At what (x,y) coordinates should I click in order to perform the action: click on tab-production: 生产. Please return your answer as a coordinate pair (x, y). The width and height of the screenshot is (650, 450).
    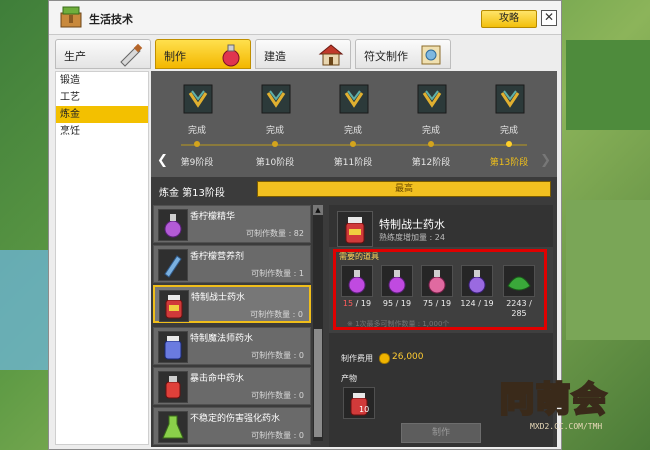
    Looking at the image, I should click on (103, 54).